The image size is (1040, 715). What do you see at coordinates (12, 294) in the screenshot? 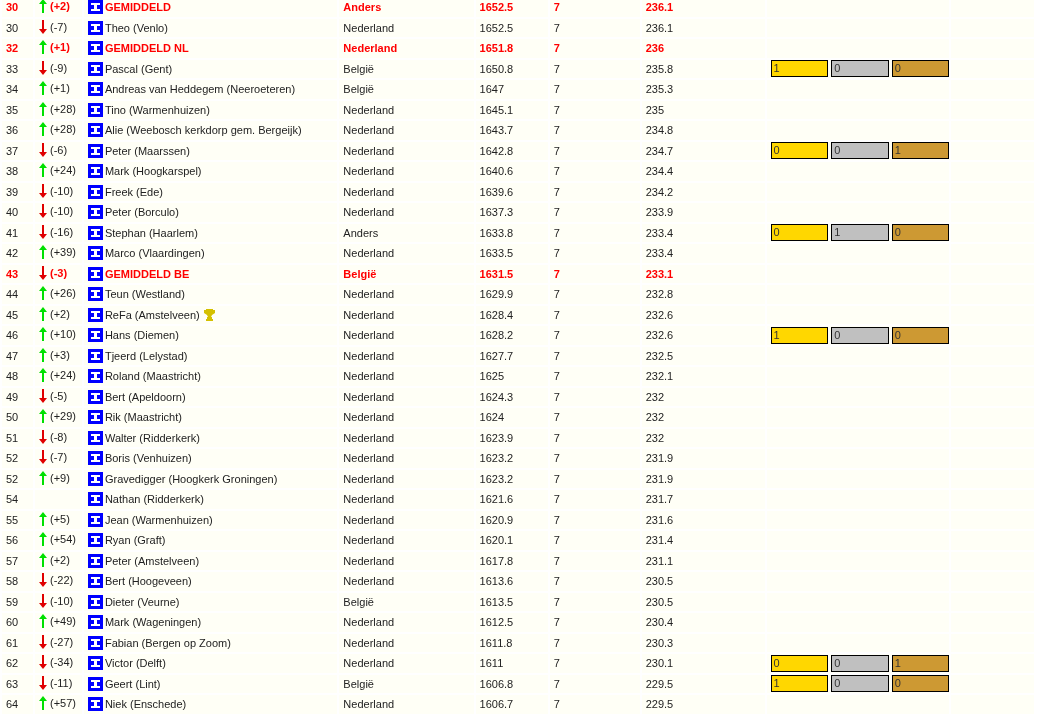
I see `rank-number: 44` at bounding box center [12, 294].